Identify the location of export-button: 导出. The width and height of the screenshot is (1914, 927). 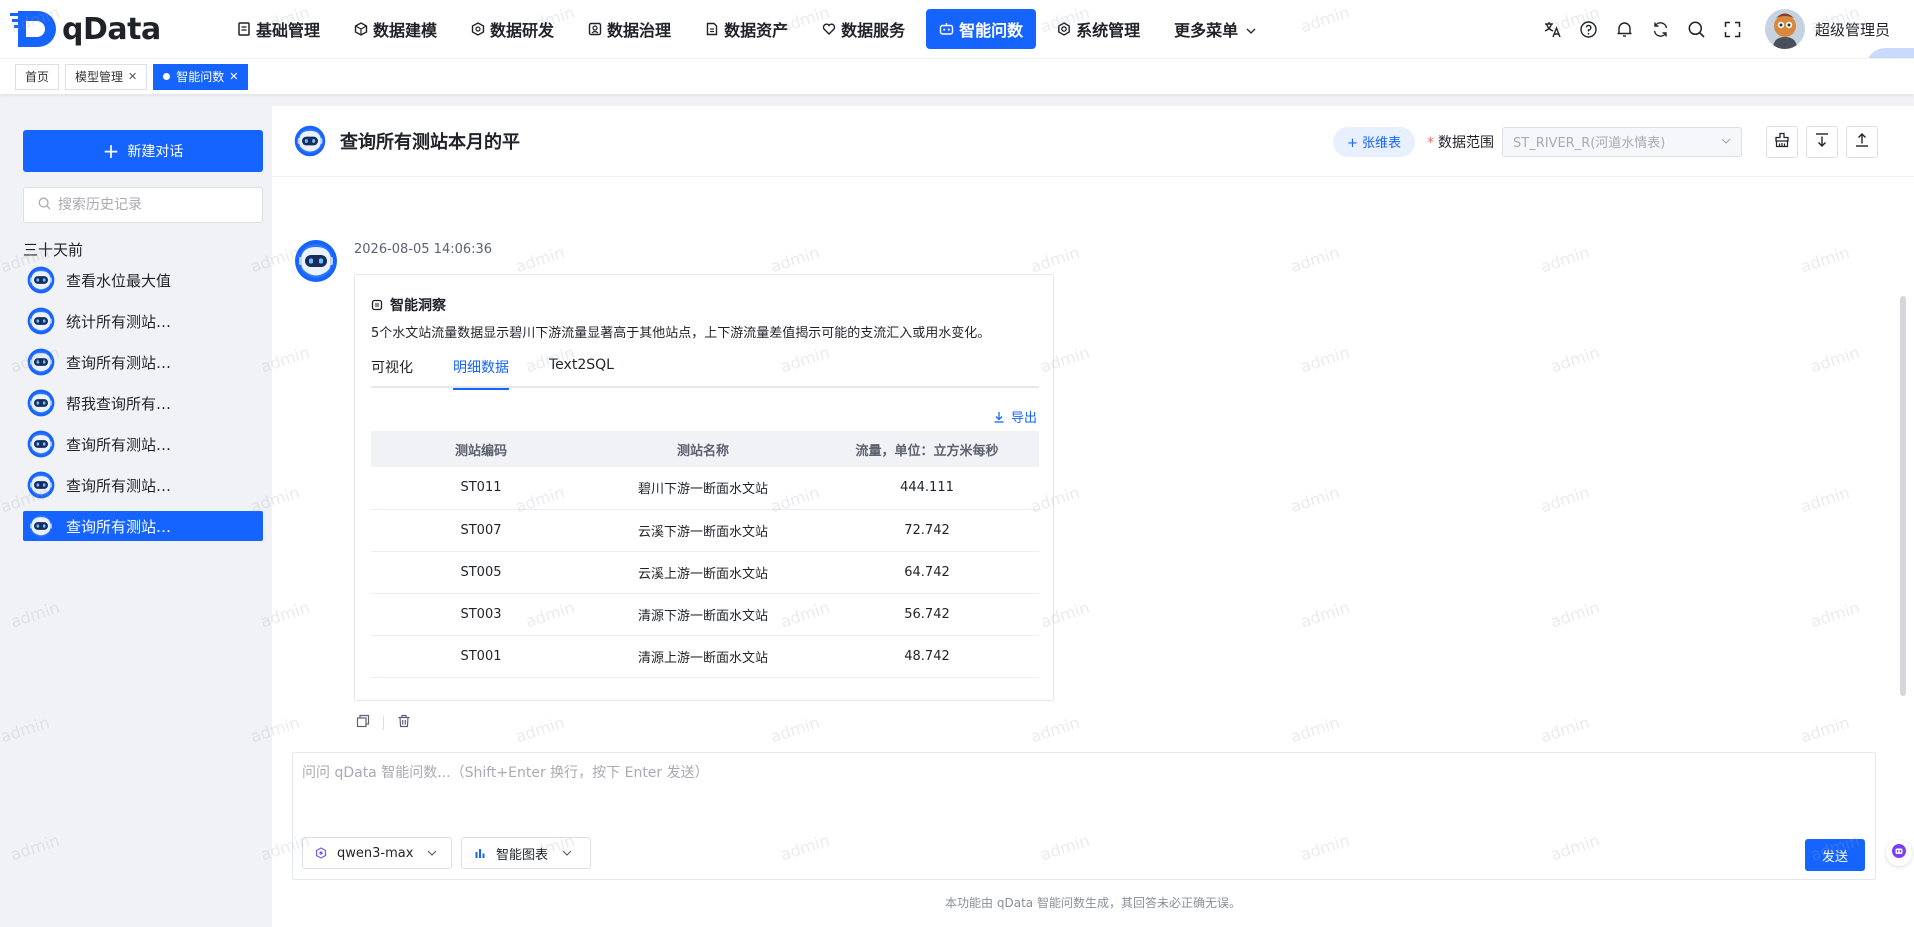
(1015, 416).